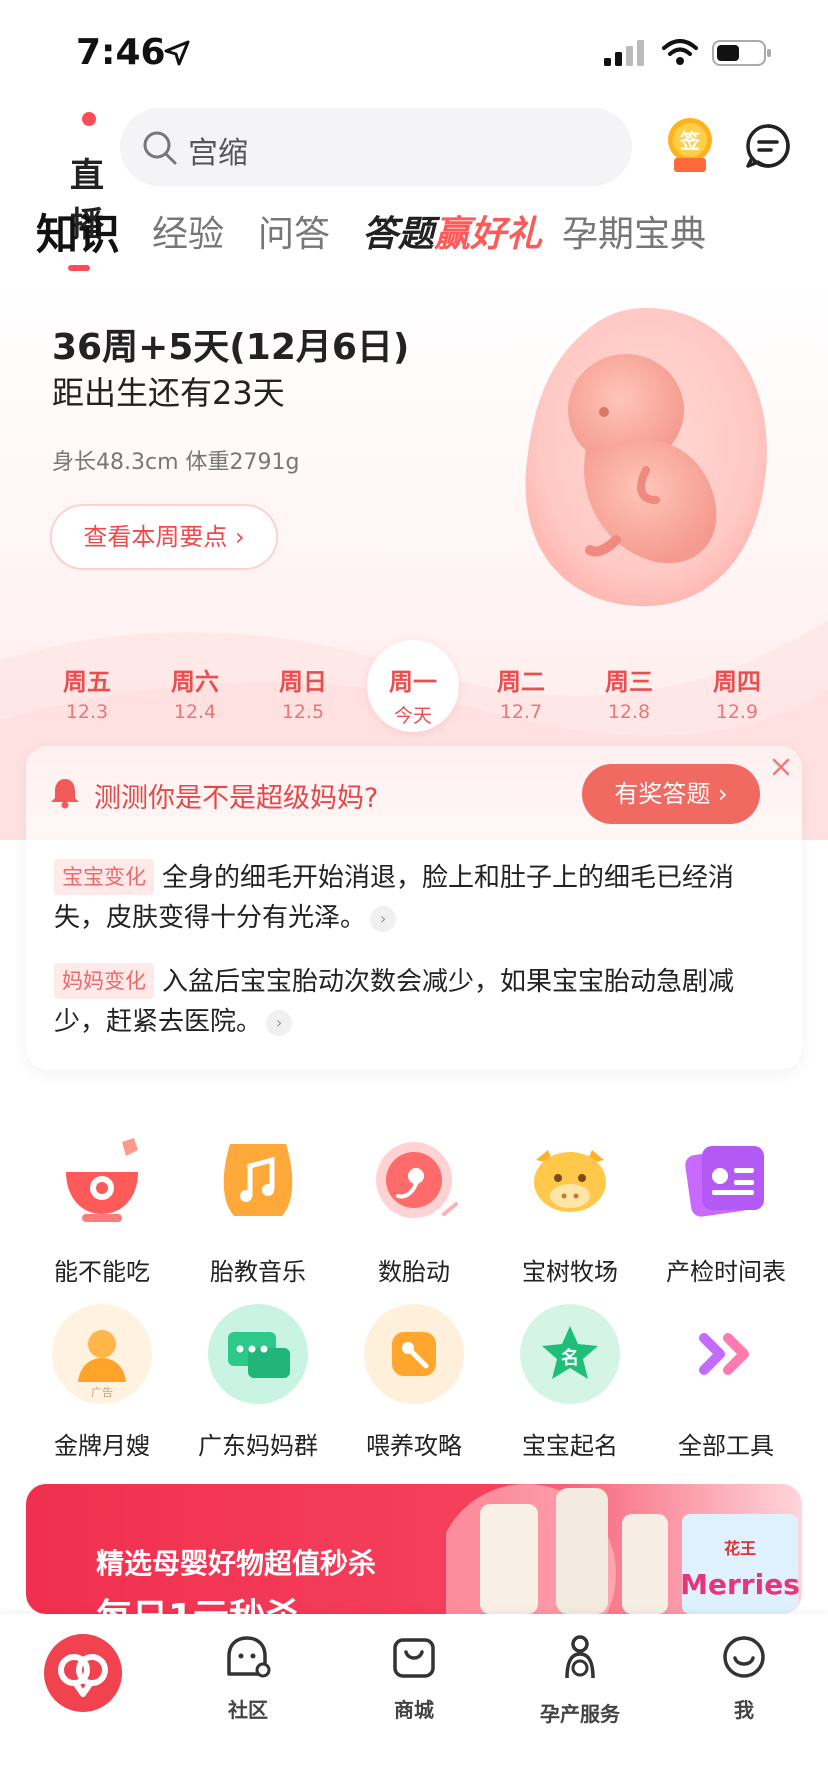  I want to click on community-icon, so click(249, 1657).